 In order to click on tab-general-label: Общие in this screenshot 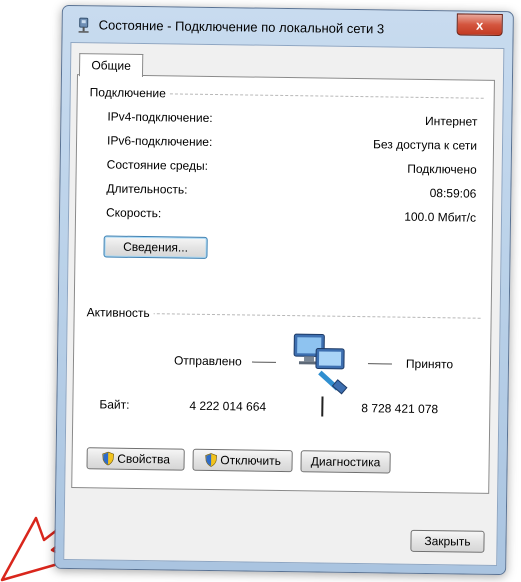, I will do `click(111, 65)`.